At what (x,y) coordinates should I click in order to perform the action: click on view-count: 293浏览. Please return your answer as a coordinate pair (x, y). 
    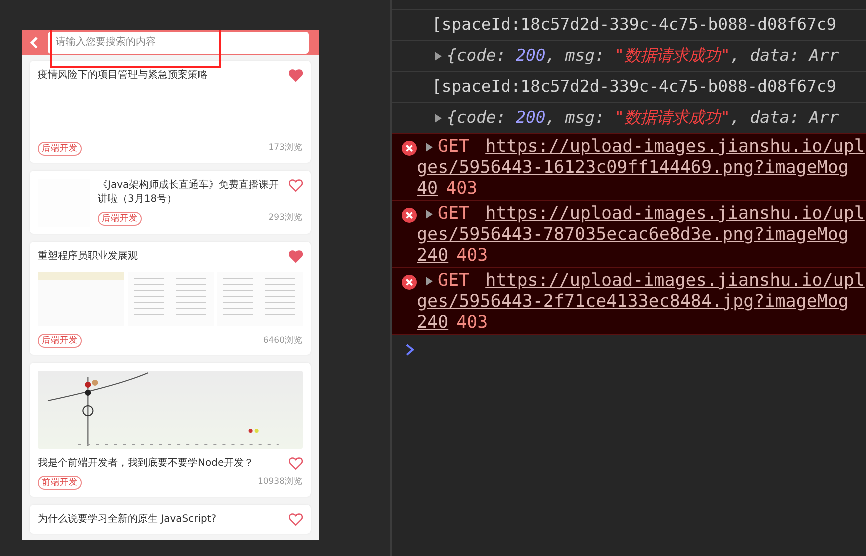
    Looking at the image, I should click on (285, 218).